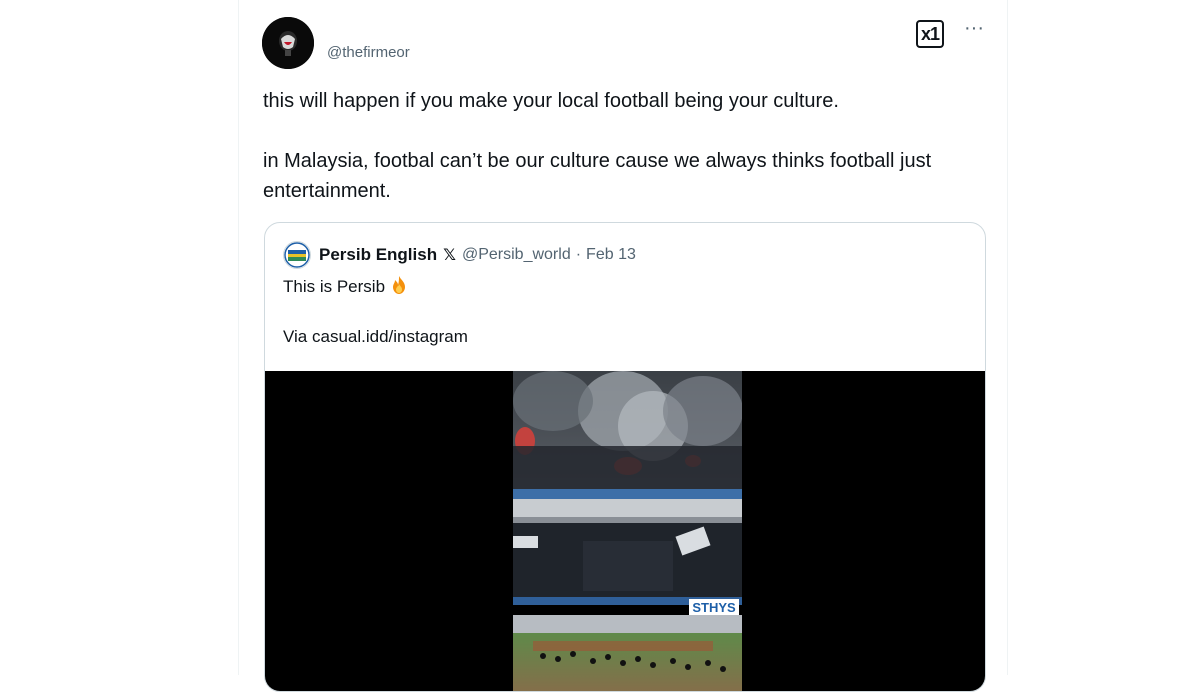  What do you see at coordinates (334, 286) in the screenshot?
I see `quoted-text-line1-label: This is Persib` at bounding box center [334, 286].